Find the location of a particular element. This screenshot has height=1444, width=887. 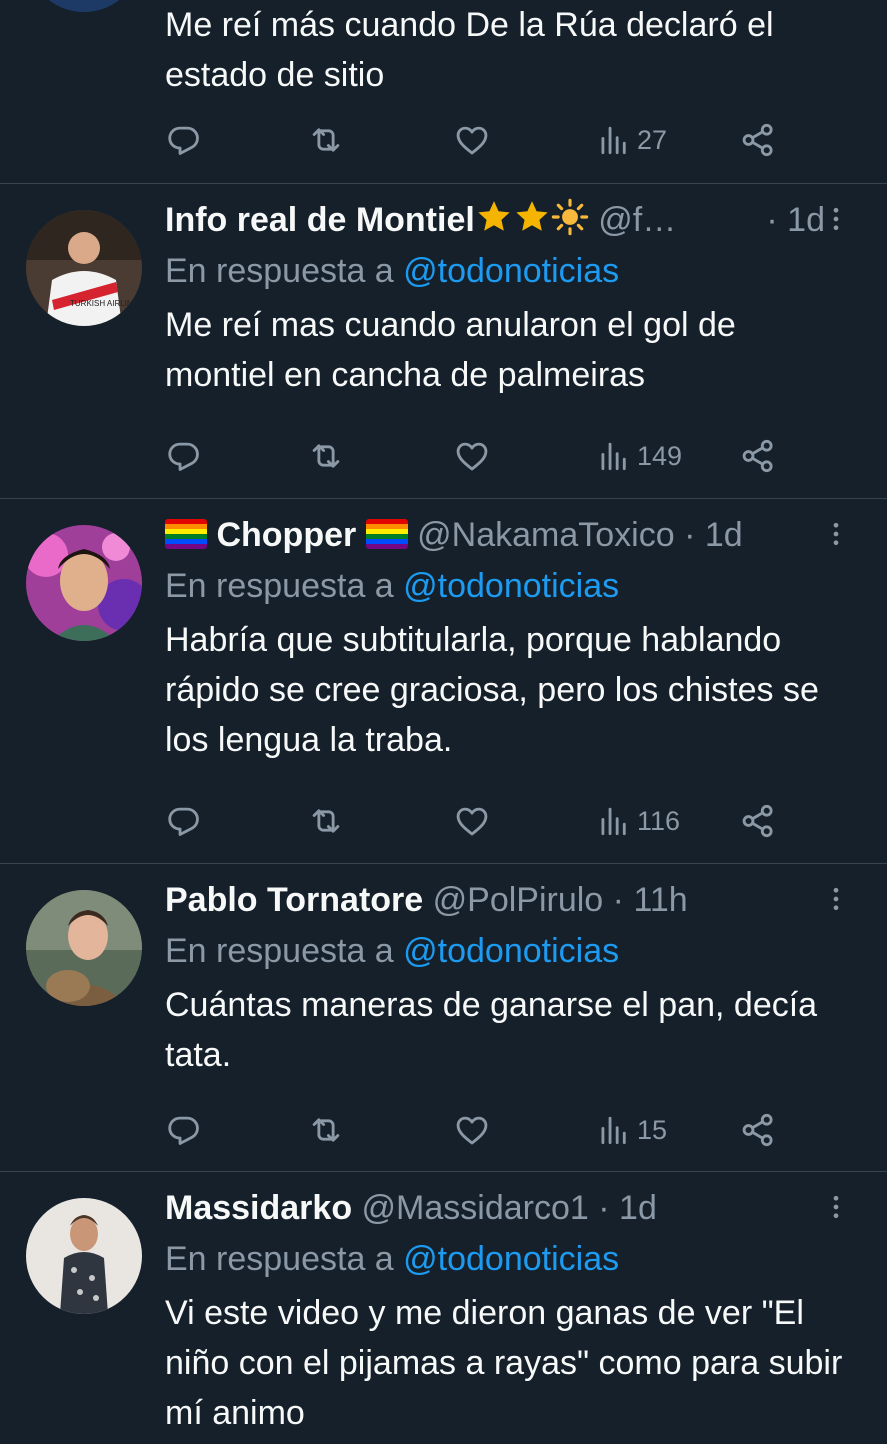

handle: @NakamaToxico is located at coordinates (546, 535).